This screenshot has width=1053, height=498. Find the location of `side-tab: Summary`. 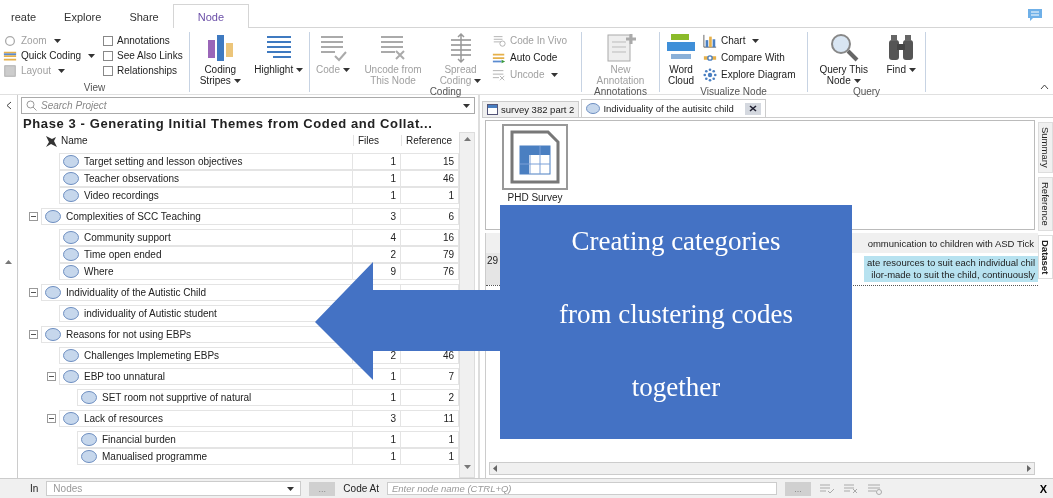

side-tab: Summary is located at coordinates (1045, 147).